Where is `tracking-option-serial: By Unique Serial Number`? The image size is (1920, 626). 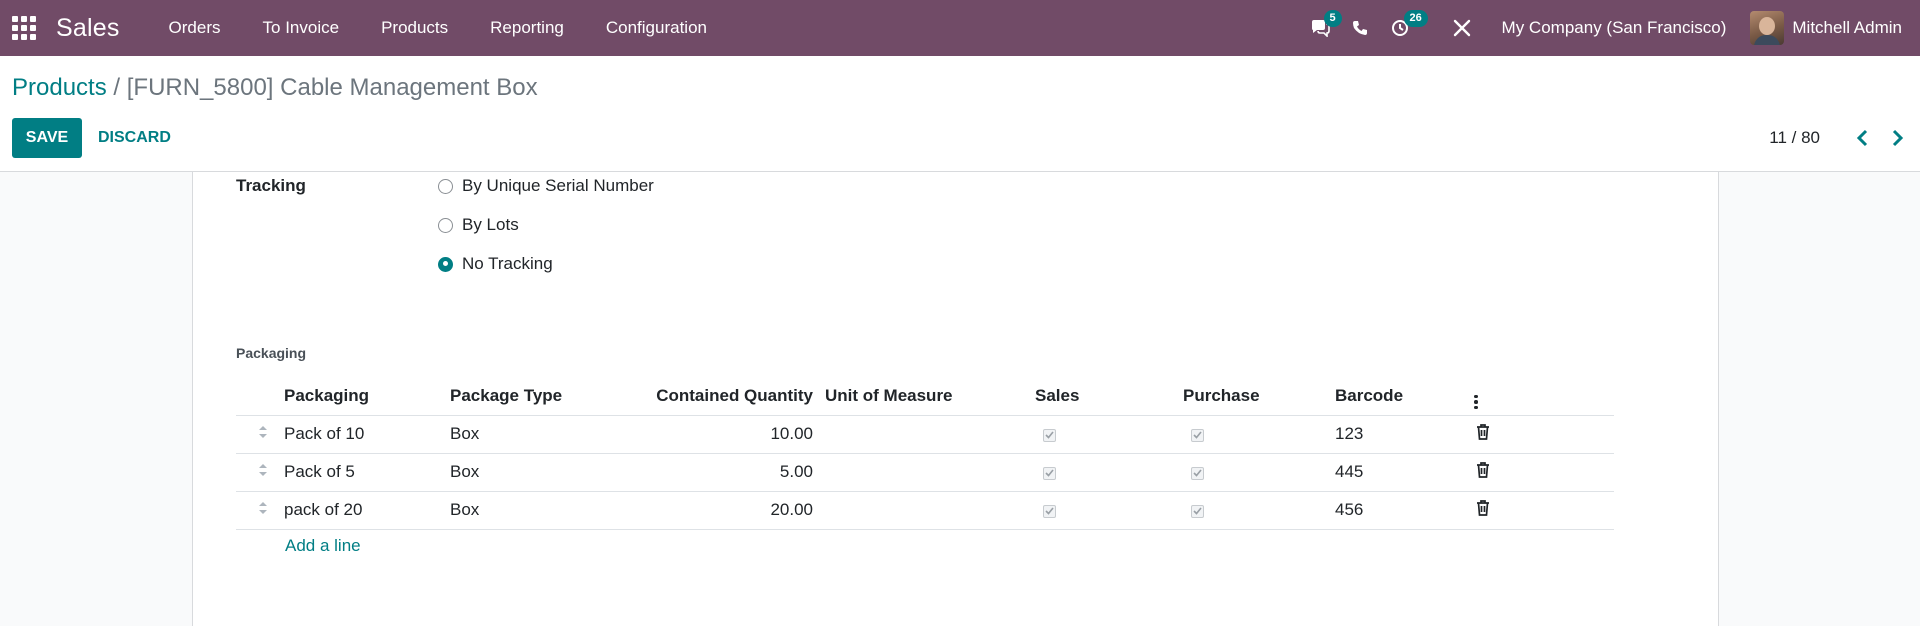
tracking-option-serial: By Unique Serial Number is located at coordinates (546, 186).